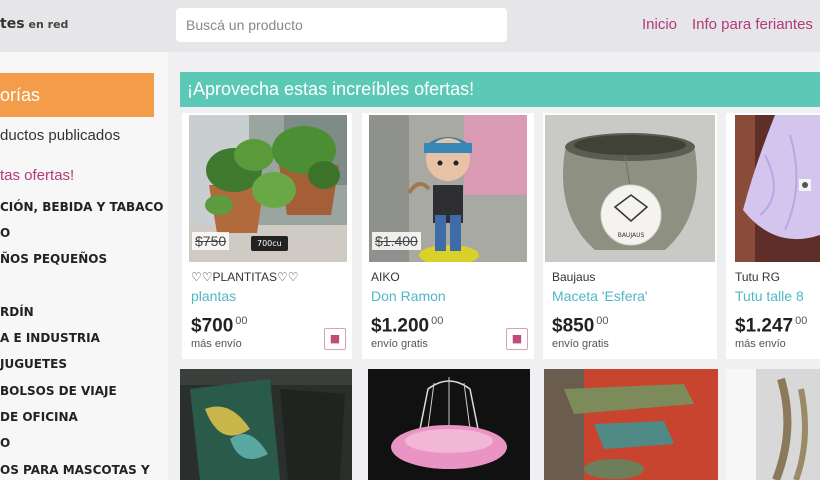 The height and width of the screenshot is (480, 820). What do you see at coordinates (81, 207) in the screenshot?
I see `sidebar-item-category: CIÓN, BEBIDA Y TABACO` at bounding box center [81, 207].